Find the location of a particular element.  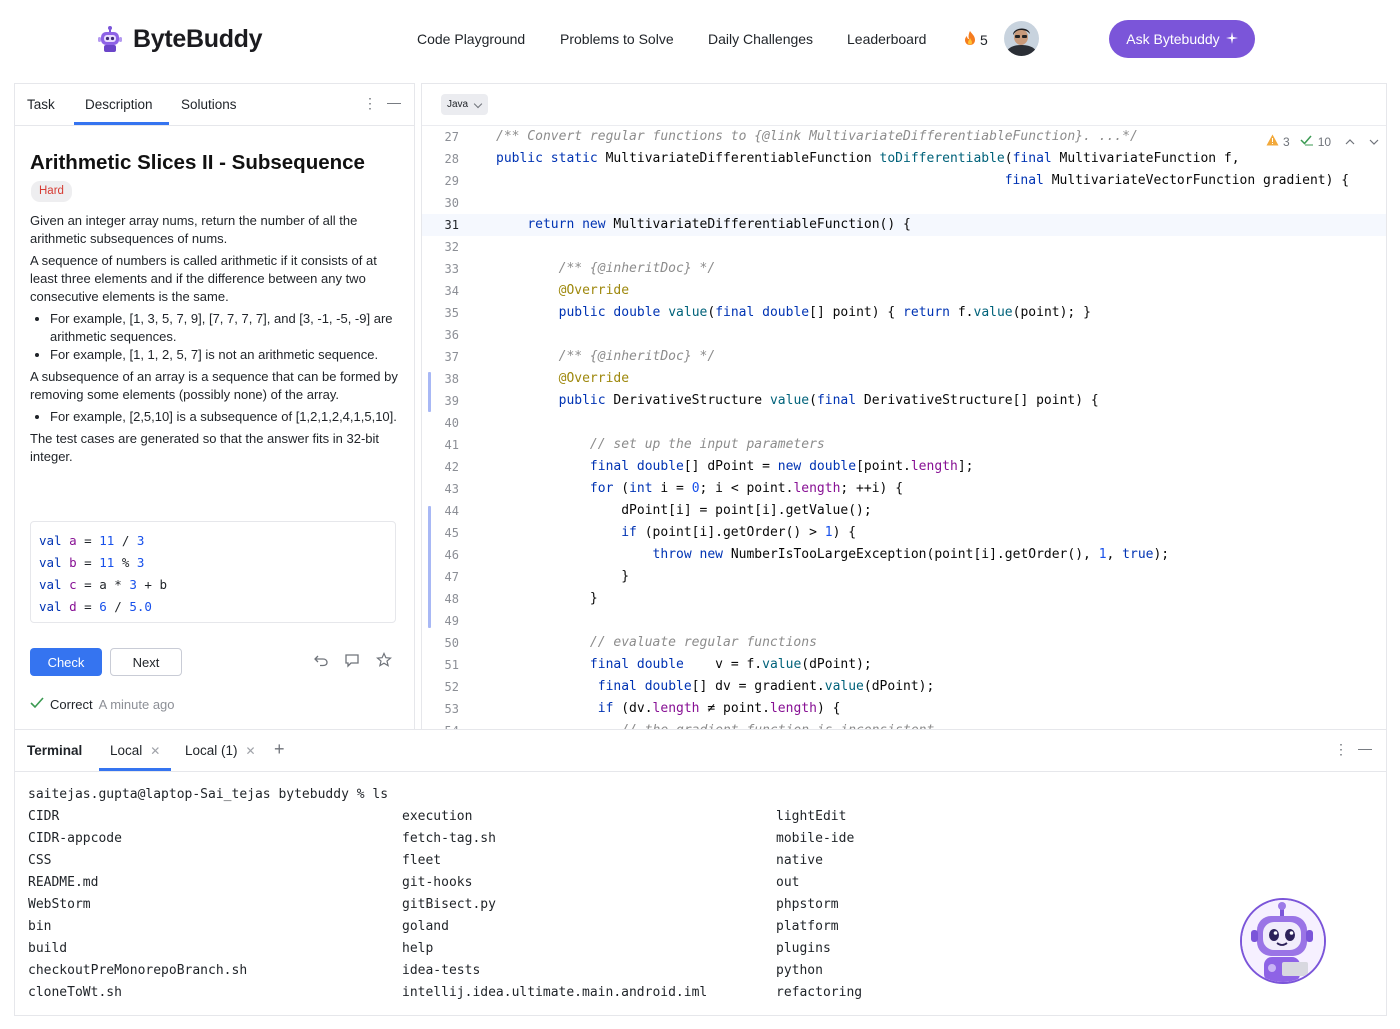

code-line: // set up the input parameters is located at coordinates (660, 444).